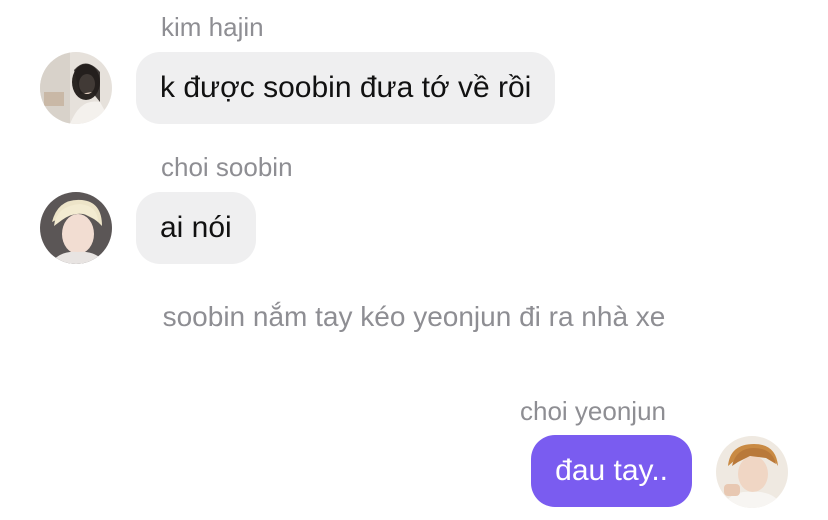 The height and width of the screenshot is (520, 828). Describe the element at coordinates (752, 472) in the screenshot. I see `yeonjun-avatar` at that location.